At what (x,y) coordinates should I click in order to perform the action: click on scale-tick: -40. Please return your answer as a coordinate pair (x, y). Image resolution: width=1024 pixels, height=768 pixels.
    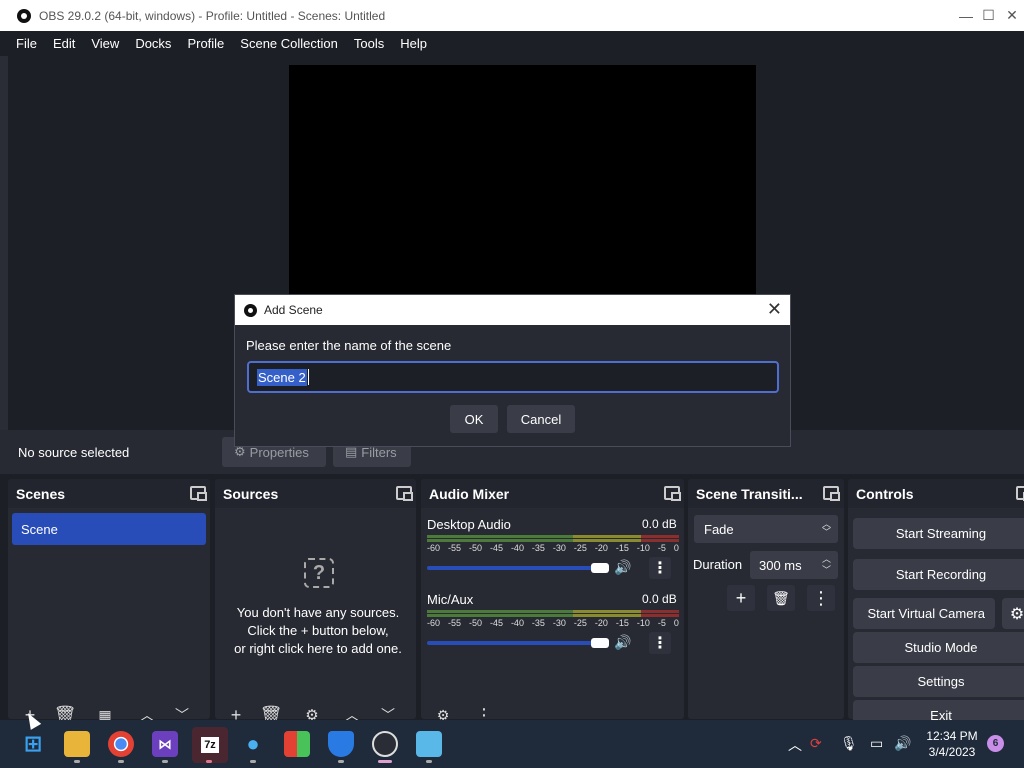
    Looking at the image, I should click on (517, 548).